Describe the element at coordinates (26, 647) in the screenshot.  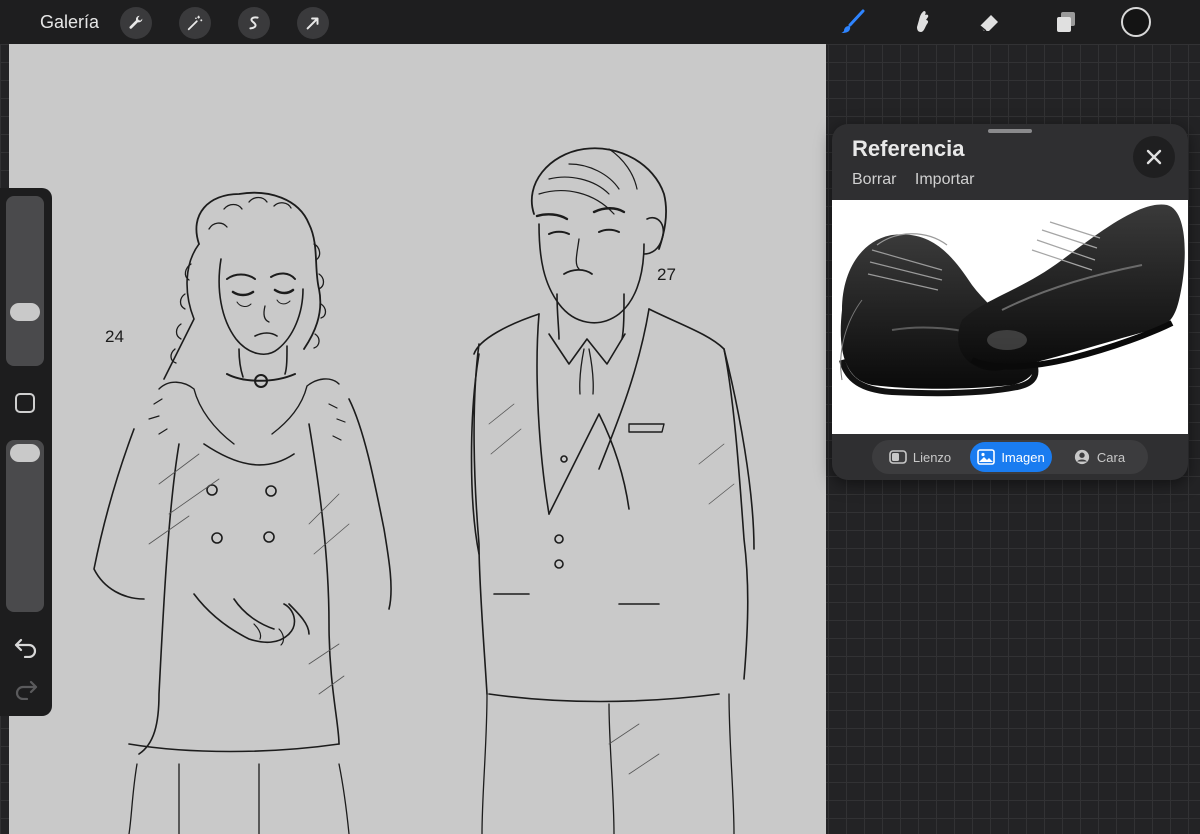
I see `undo-icon` at that location.